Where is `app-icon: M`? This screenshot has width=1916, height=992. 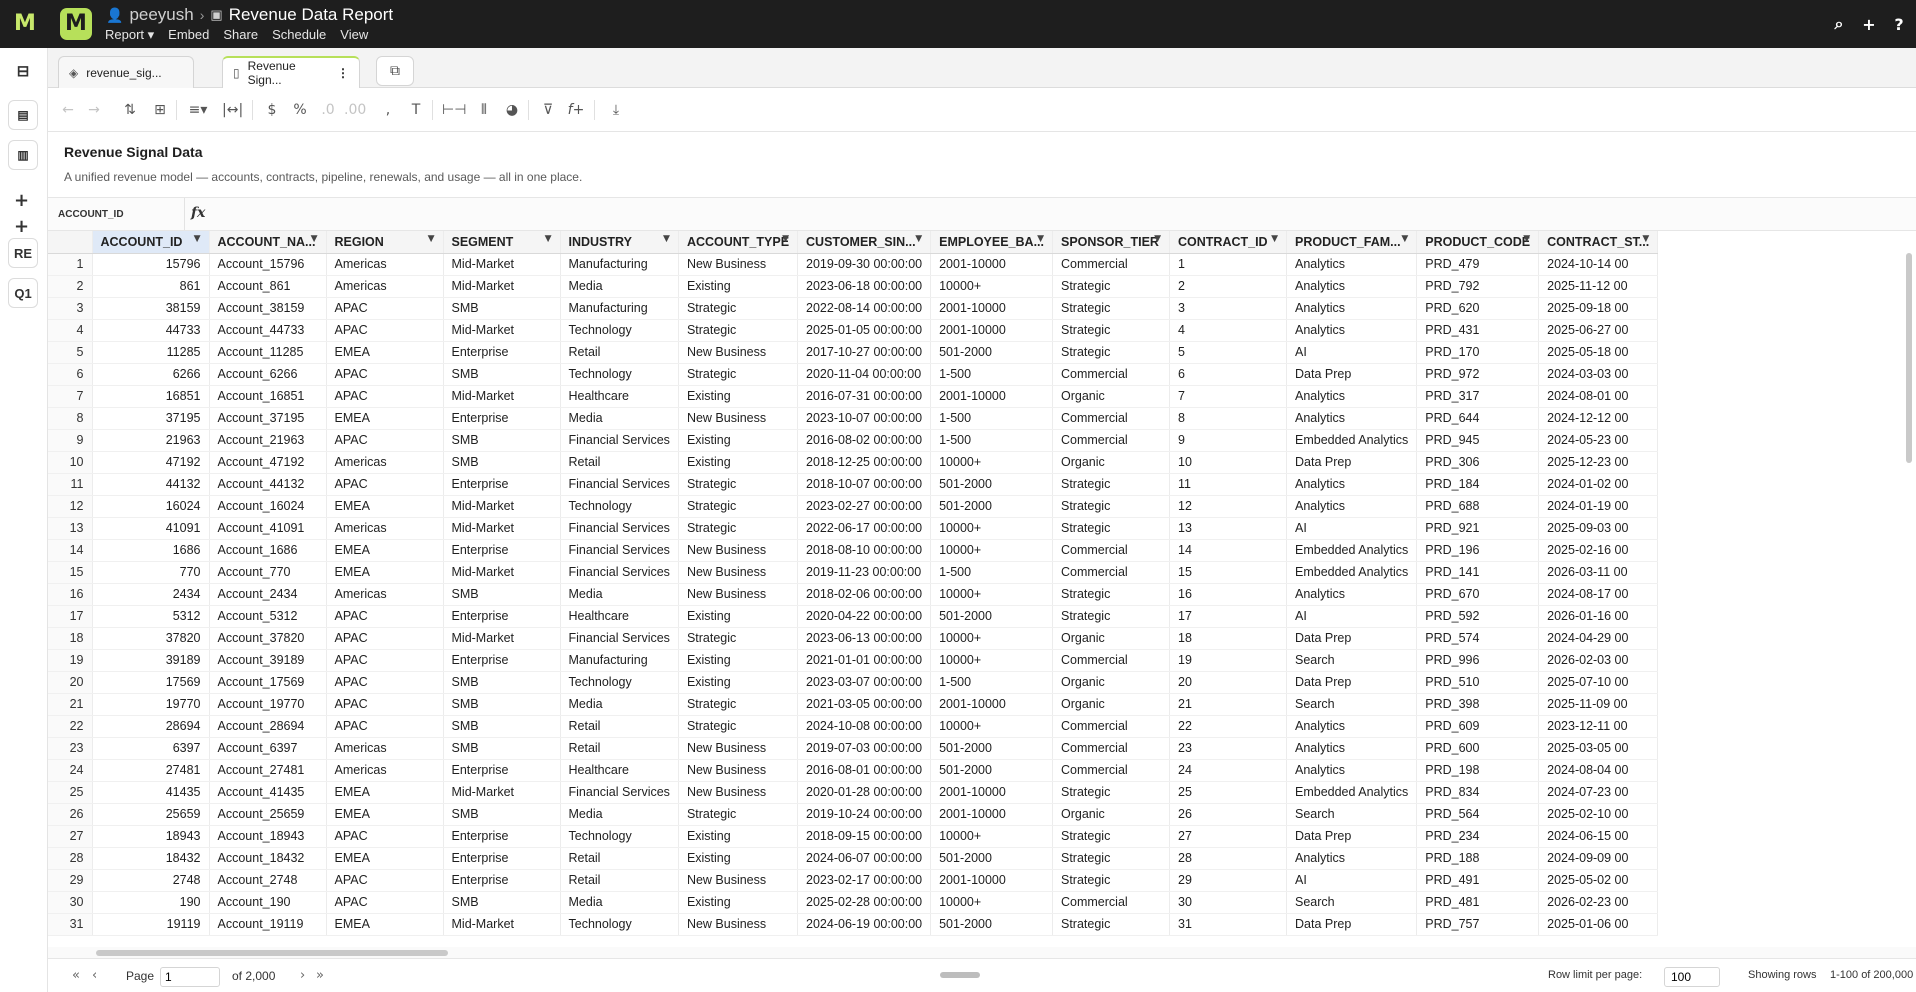 app-icon: M is located at coordinates (76, 24).